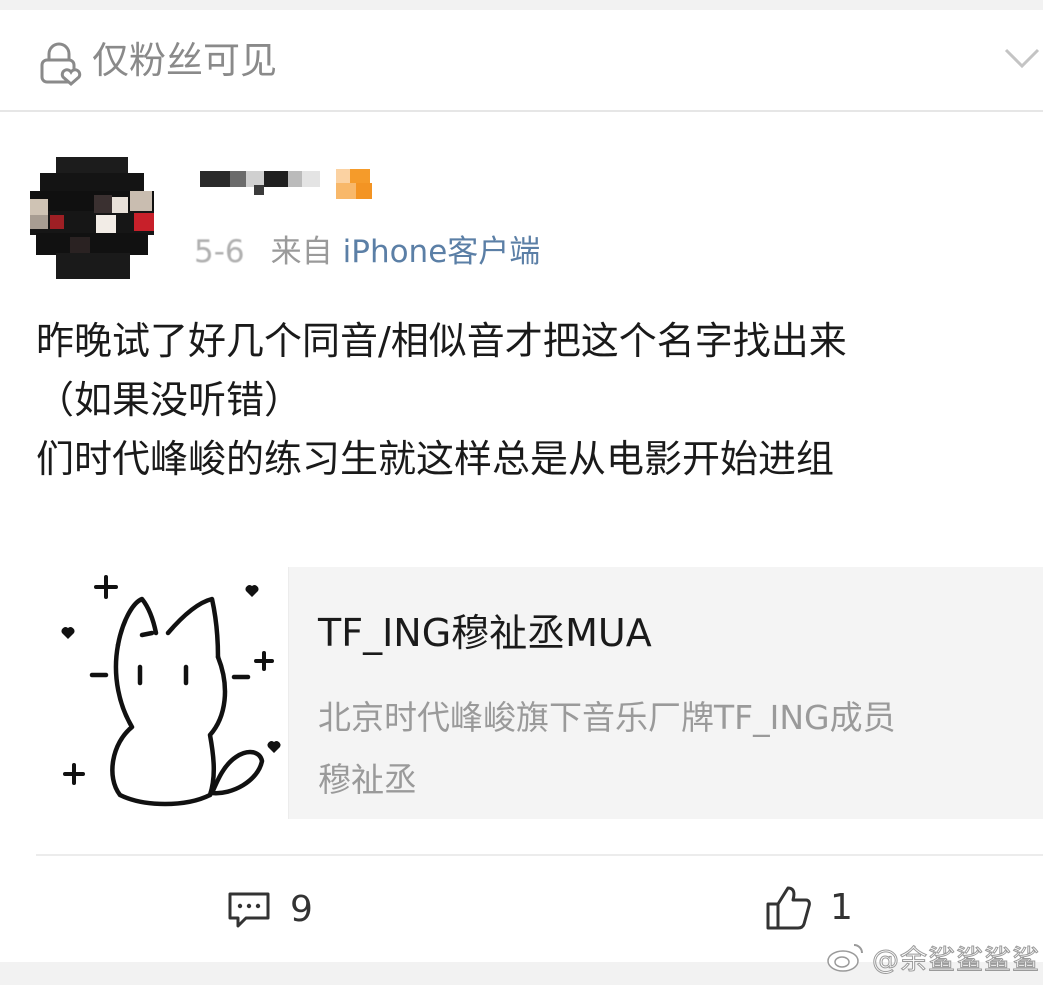 Image resolution: width=1043 pixels, height=985 pixels. Describe the element at coordinates (1022, 58) in the screenshot. I see `chevron-down-icon` at that location.